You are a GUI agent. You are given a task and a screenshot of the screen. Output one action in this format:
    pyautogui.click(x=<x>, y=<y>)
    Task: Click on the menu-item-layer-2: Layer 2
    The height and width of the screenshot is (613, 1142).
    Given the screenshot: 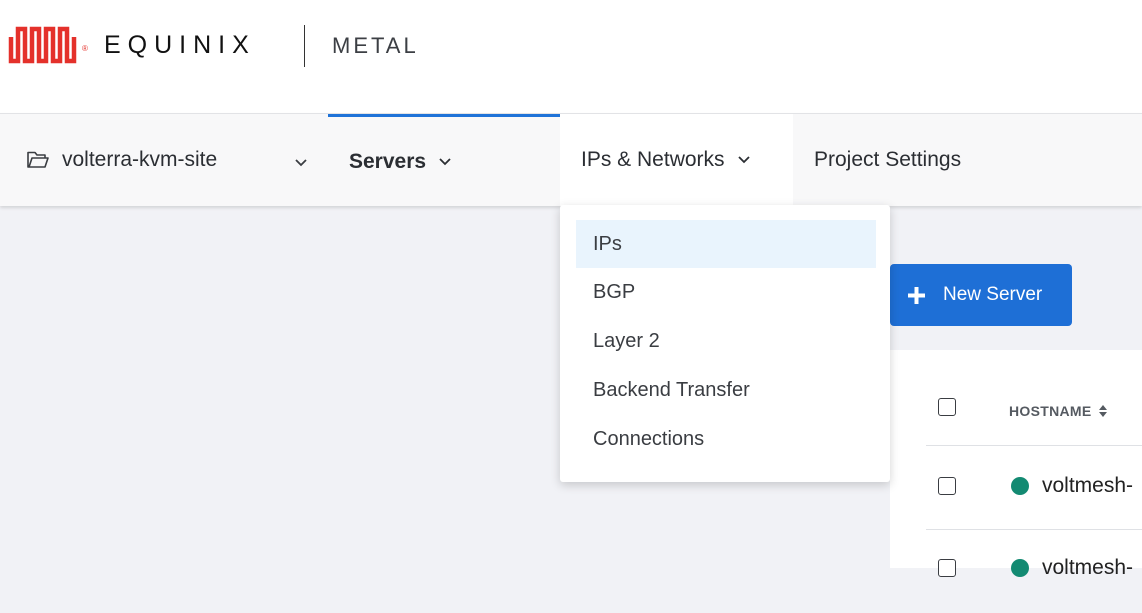 What is the action you would take?
    pyautogui.click(x=726, y=341)
    